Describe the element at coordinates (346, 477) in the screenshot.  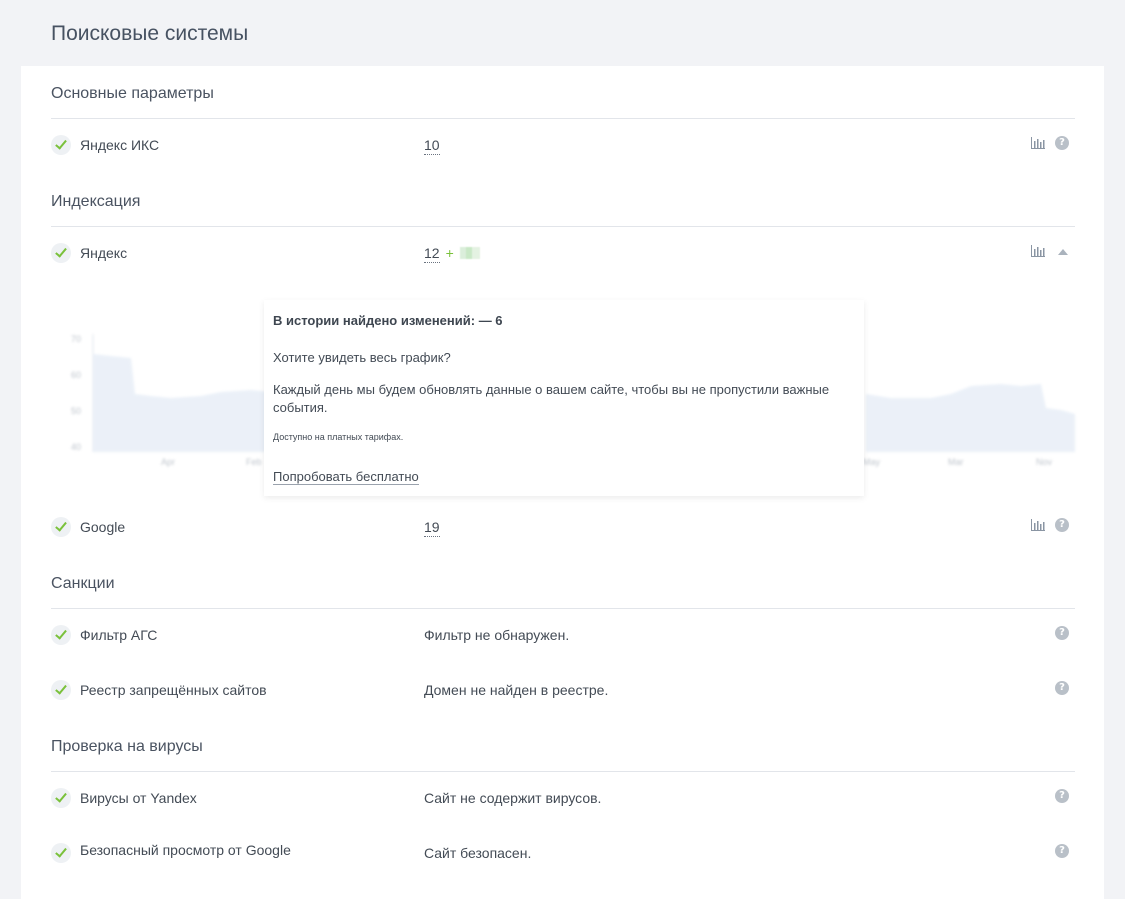
I see `try-free-link: Попробовать бесплатно` at that location.